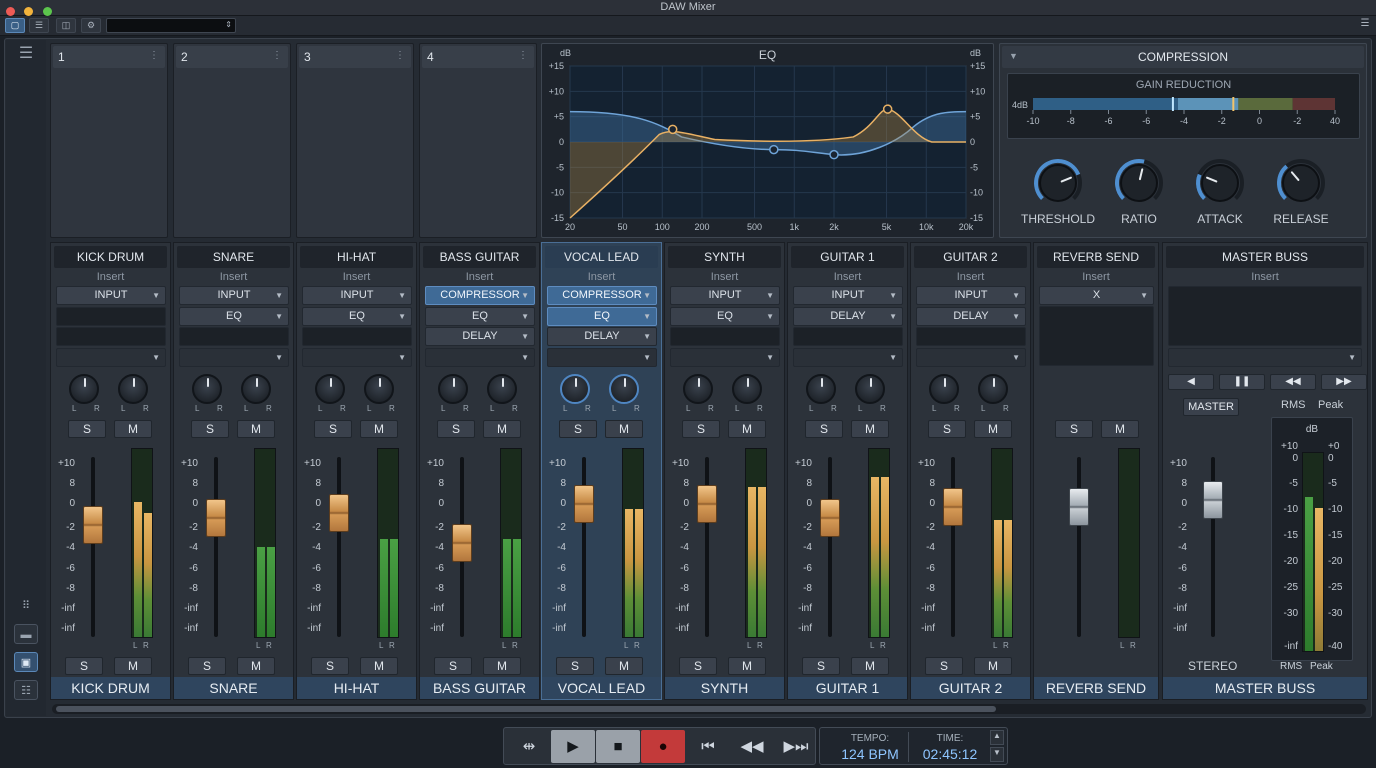 Image resolution: width=1376 pixels, height=768 pixels. Describe the element at coordinates (997, 737) in the screenshot. I see `spin-up-icon: ▲` at that location.